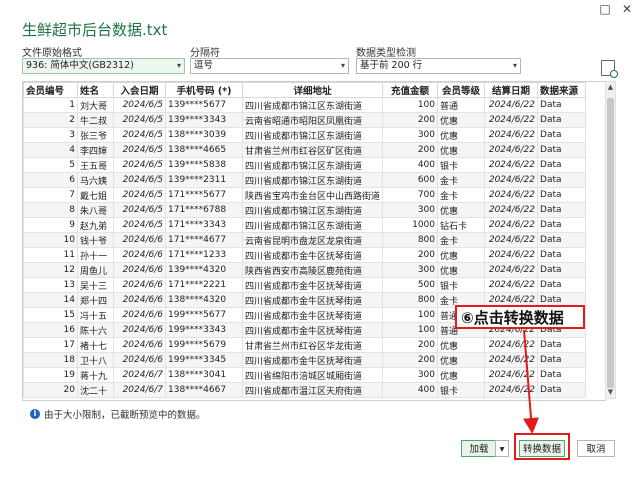  I want to click on column-header: 结算日期, so click(511, 90).